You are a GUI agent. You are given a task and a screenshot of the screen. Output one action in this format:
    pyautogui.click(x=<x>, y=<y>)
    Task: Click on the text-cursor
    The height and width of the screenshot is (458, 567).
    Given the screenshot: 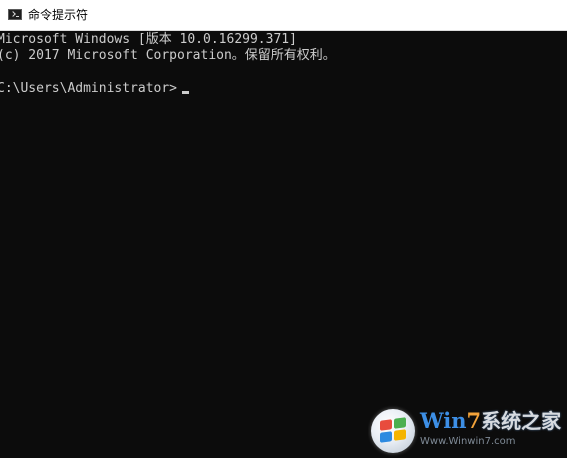 What is the action you would take?
    pyautogui.click(x=185, y=92)
    